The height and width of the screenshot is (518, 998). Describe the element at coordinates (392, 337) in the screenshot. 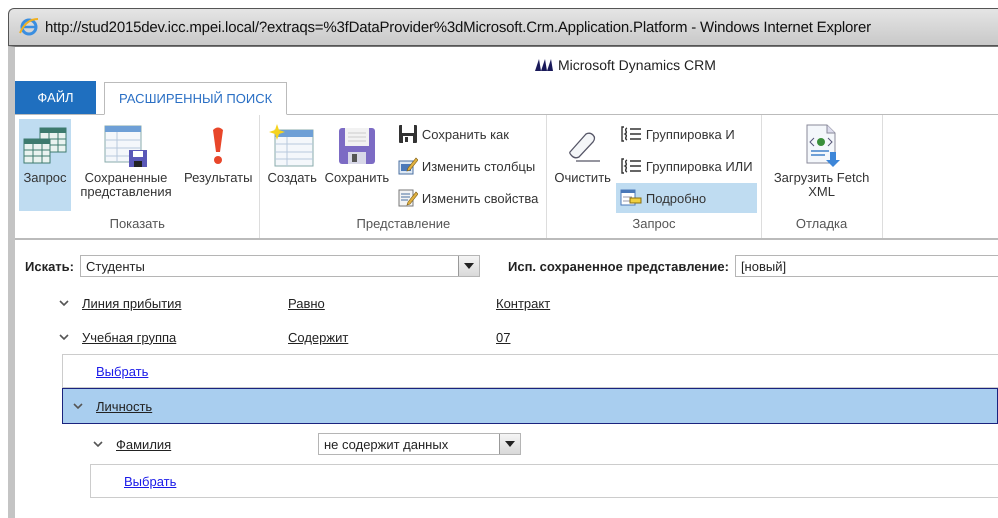

I see `operator-link: Содержит` at that location.